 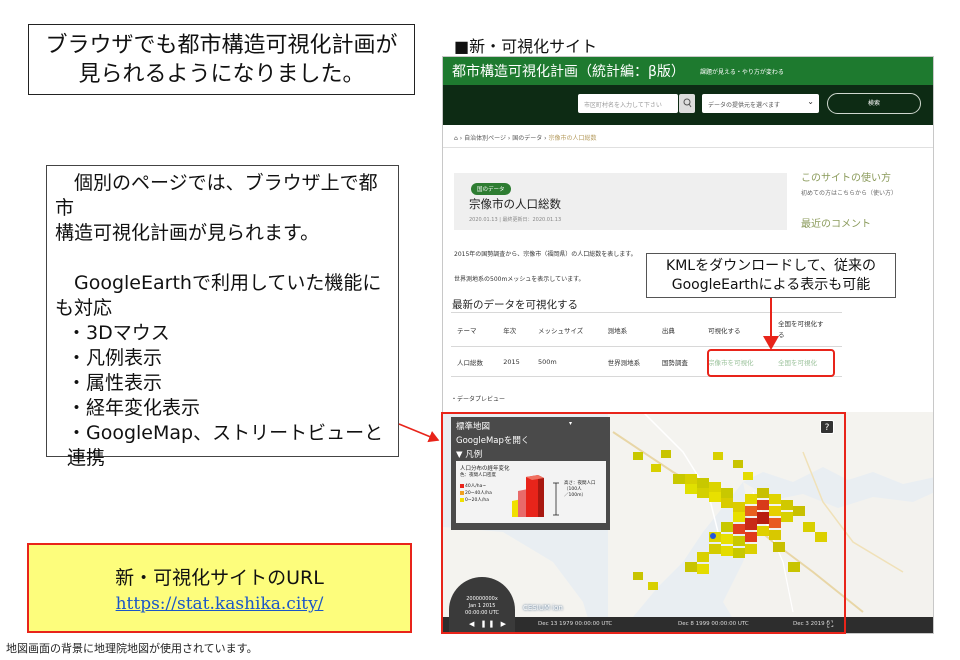 I want to click on arrow-to-map, so click(x=419, y=433).